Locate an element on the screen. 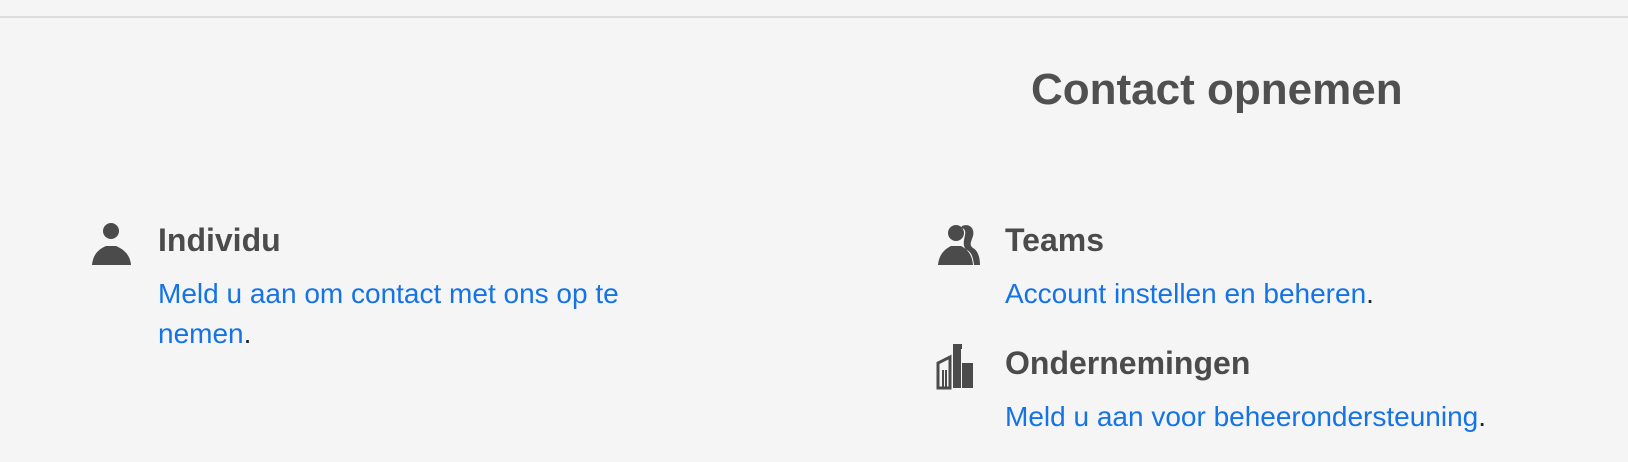  people-icon is located at coordinates (958, 244).